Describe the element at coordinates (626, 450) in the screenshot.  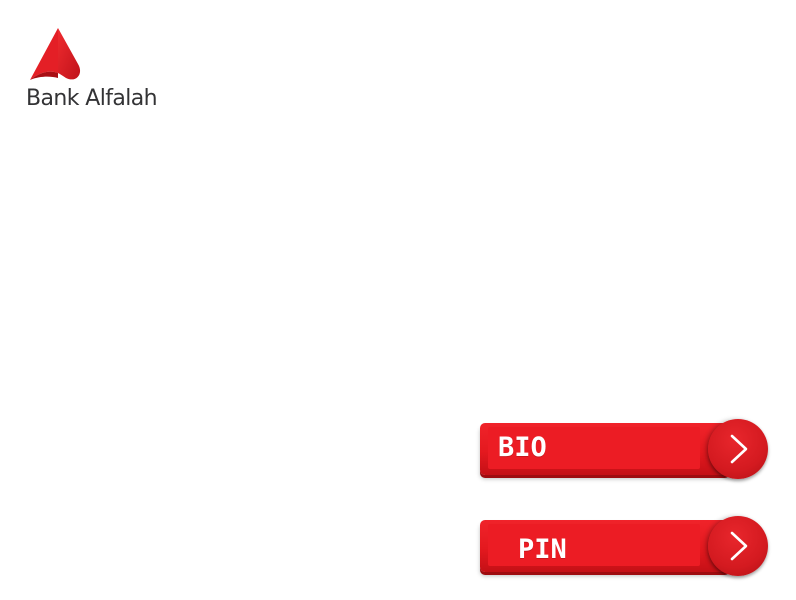
I see `bio-button: BIO` at that location.